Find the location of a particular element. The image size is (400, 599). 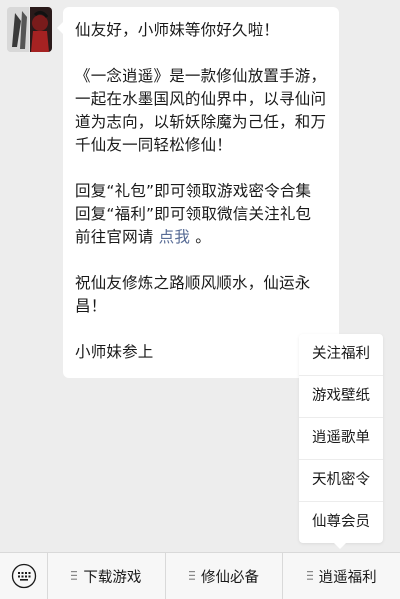

tab-xiaoyao-welfare-label: 逍遥福利 is located at coordinates (347, 577).